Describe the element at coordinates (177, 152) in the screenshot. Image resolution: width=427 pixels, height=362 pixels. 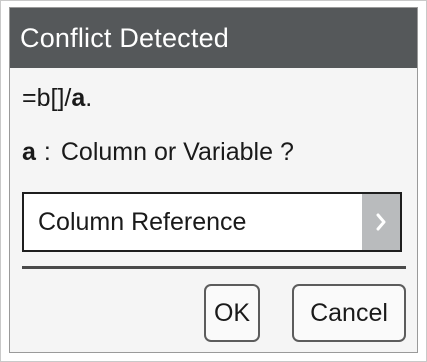
I see `question-label: Column or Variable ?` at that location.